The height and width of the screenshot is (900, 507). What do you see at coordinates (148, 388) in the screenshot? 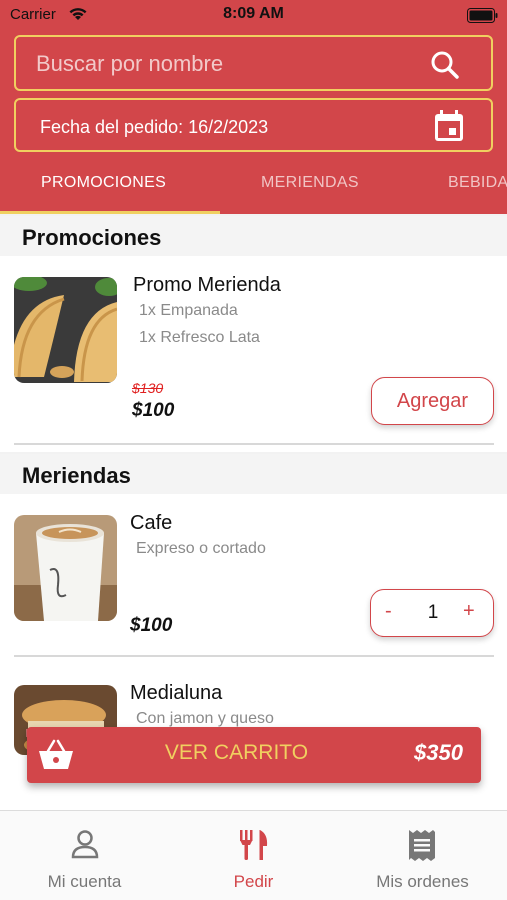
I see `old-price: $130` at bounding box center [148, 388].